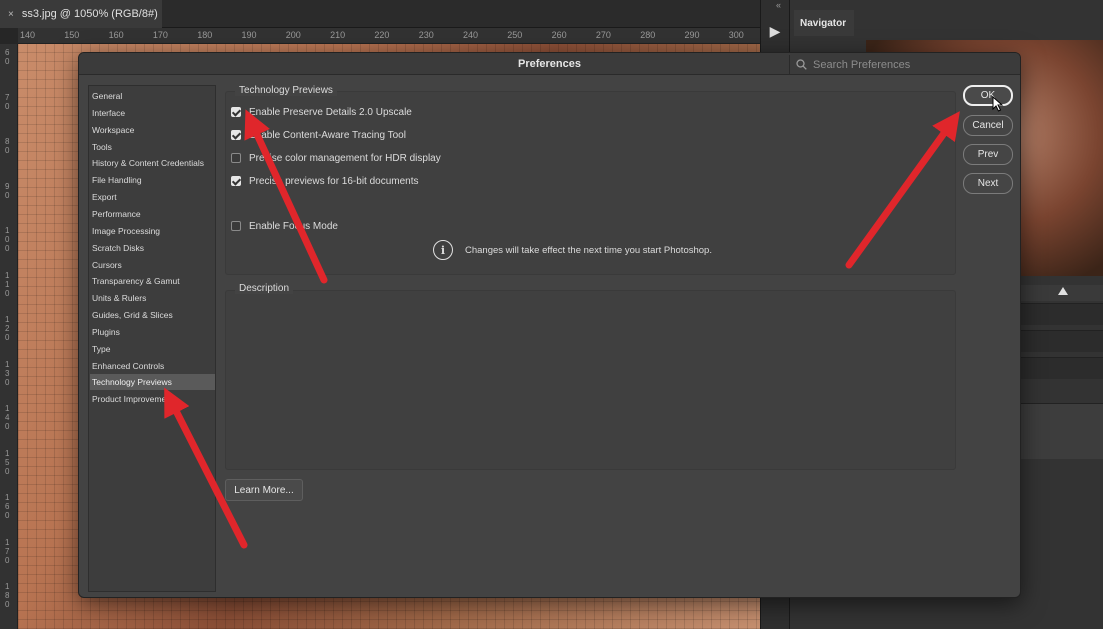 Image resolution: width=1103 pixels, height=629 pixels. I want to click on ruler-tick-label: 130, so click(7, 373).